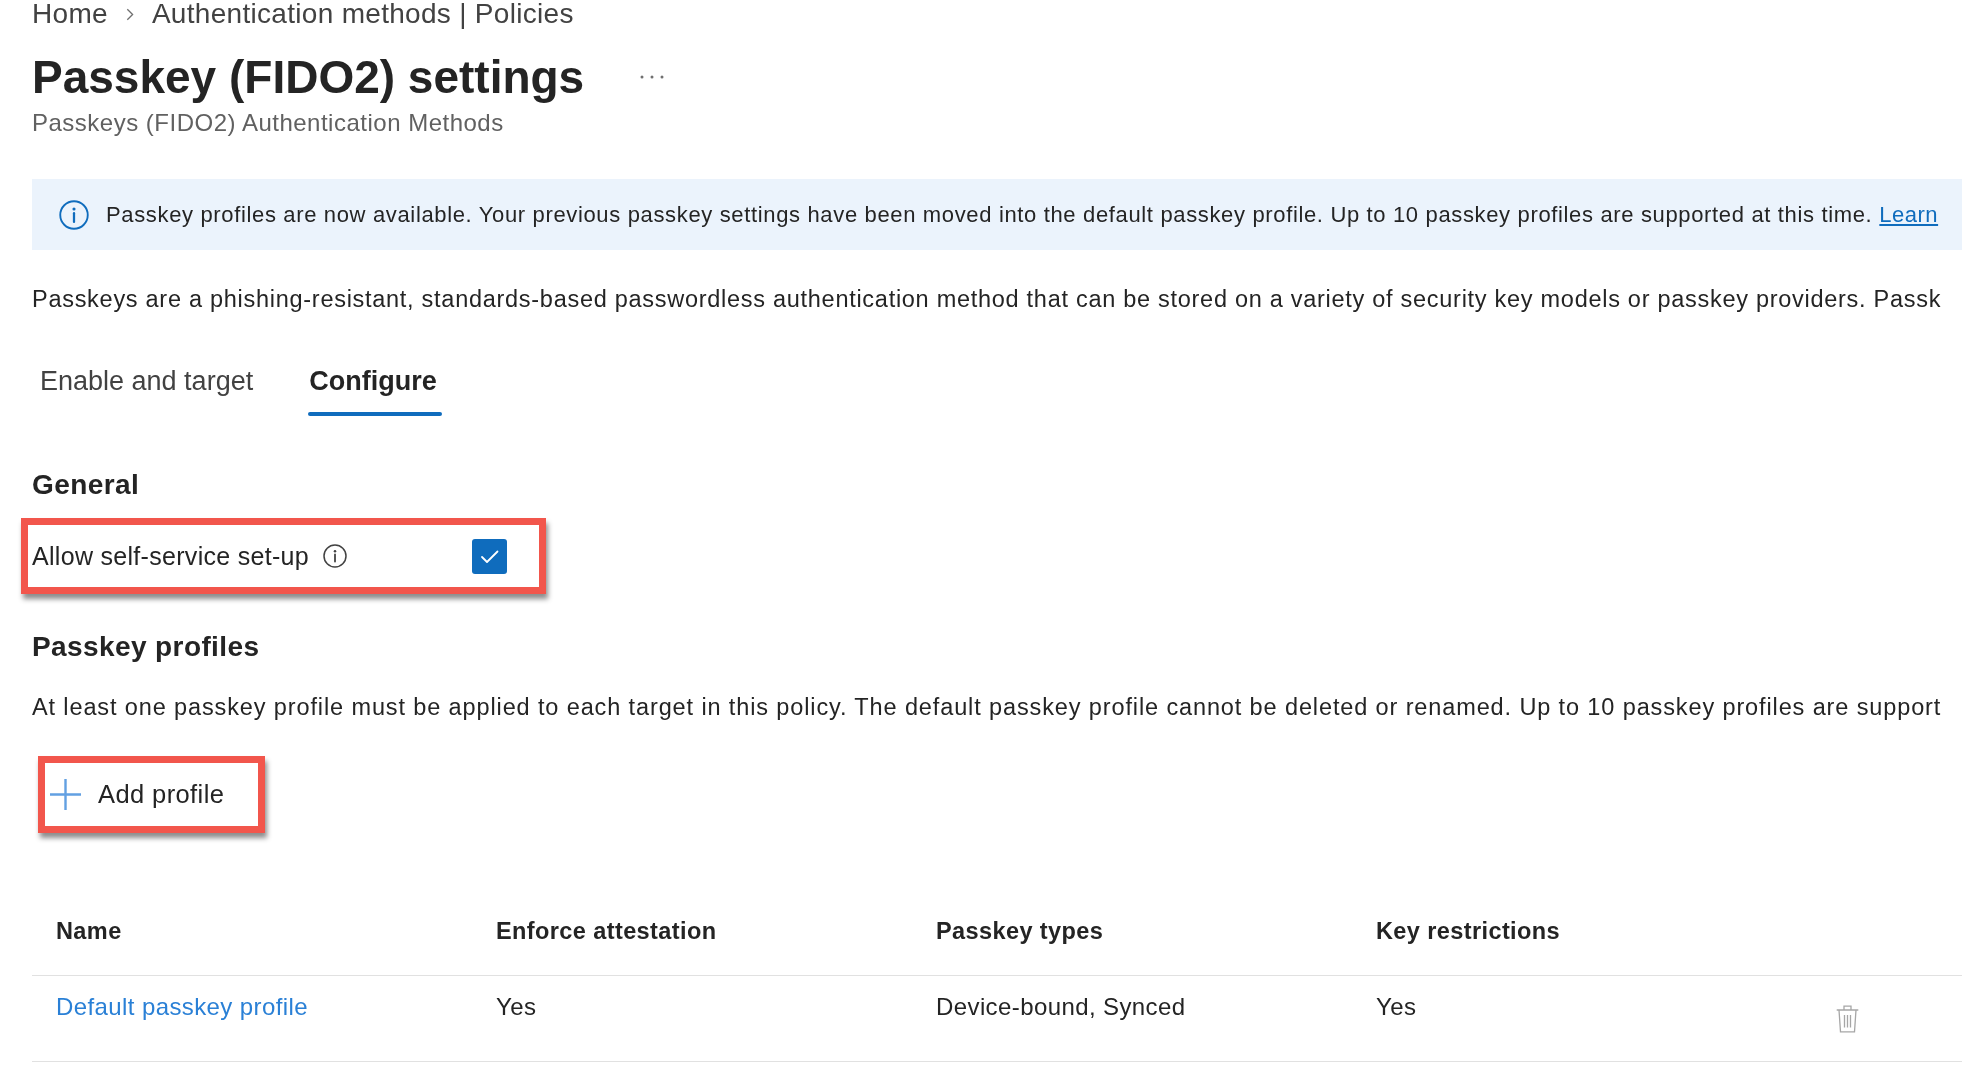 This screenshot has width=1962, height=1090. What do you see at coordinates (70, 14) in the screenshot?
I see `breadcrumb-link: Home` at bounding box center [70, 14].